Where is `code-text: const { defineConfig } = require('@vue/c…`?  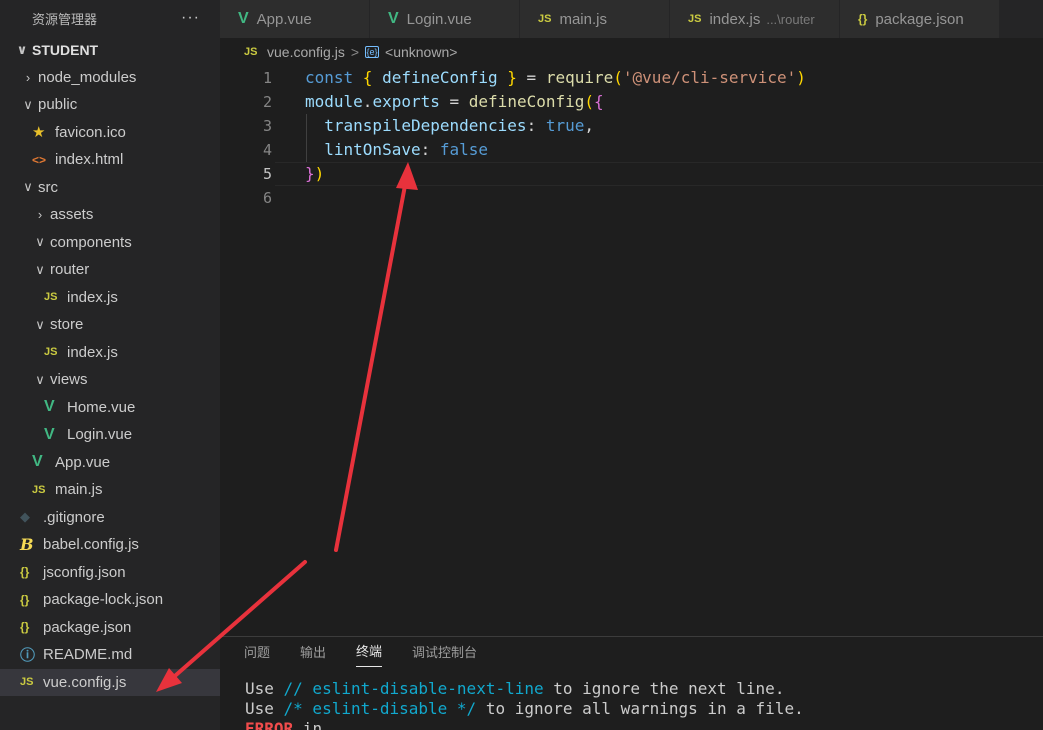 code-text: const { defineConfig } = require('@vue/c… is located at coordinates (555, 77).